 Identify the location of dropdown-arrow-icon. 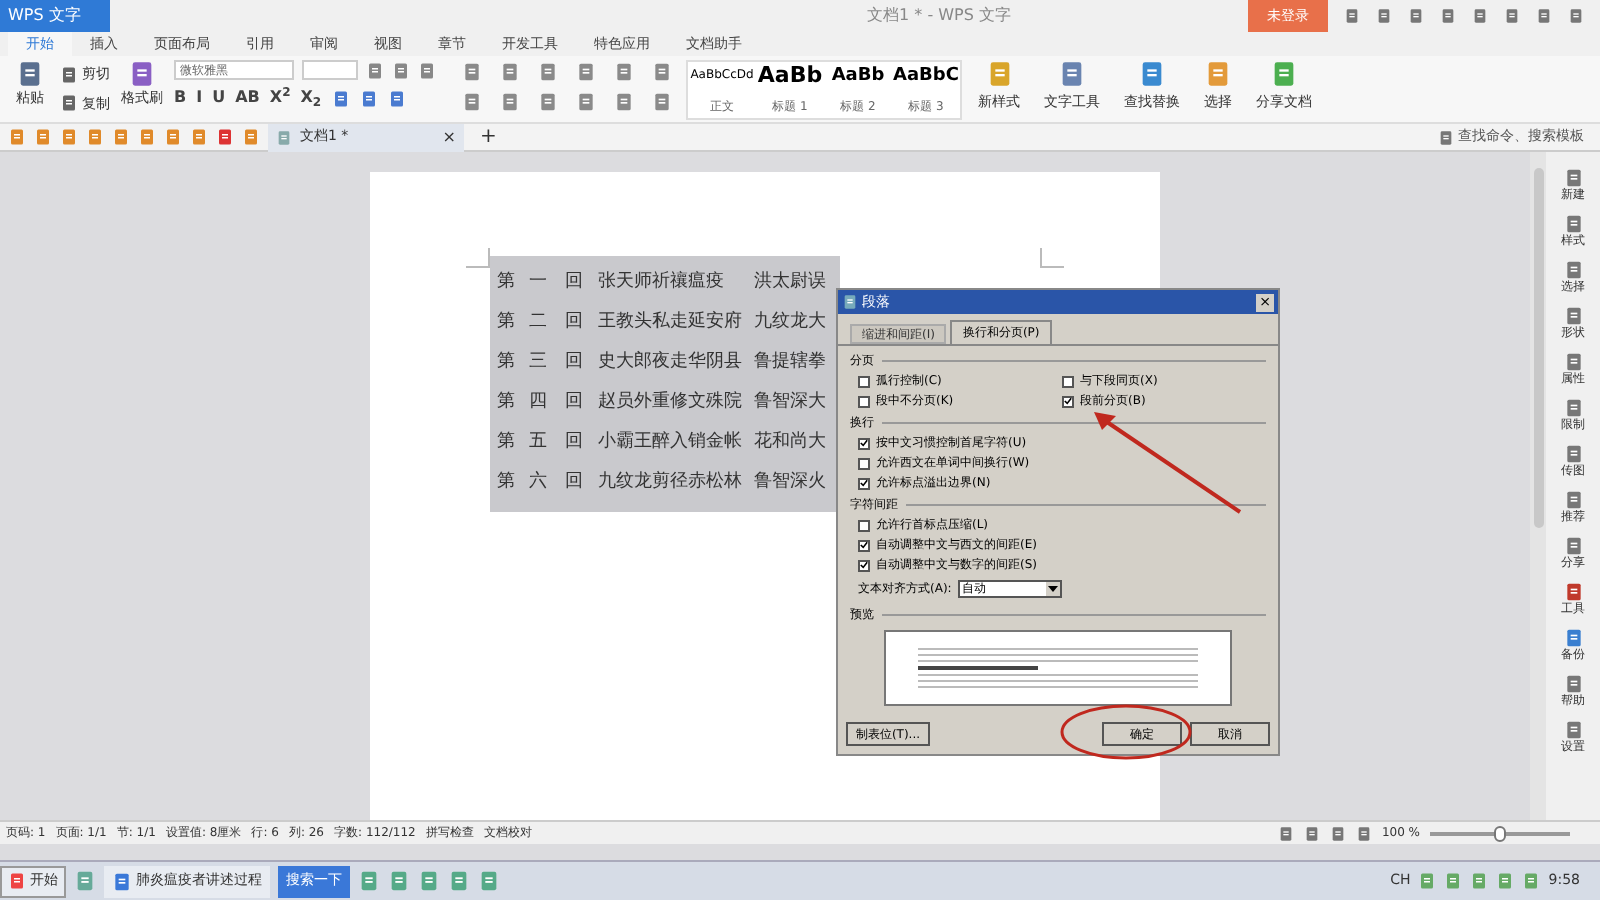
(1052, 589).